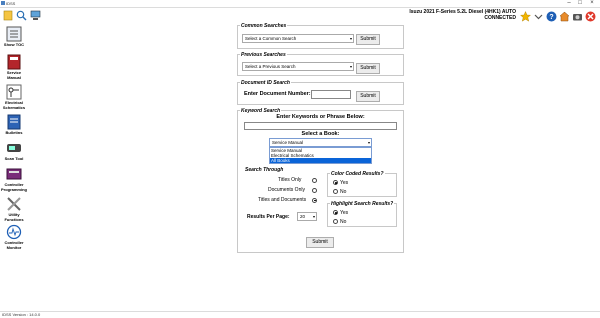 This screenshot has height=318, width=600. I want to click on keyword-search-submit-button: Submit, so click(320, 242).